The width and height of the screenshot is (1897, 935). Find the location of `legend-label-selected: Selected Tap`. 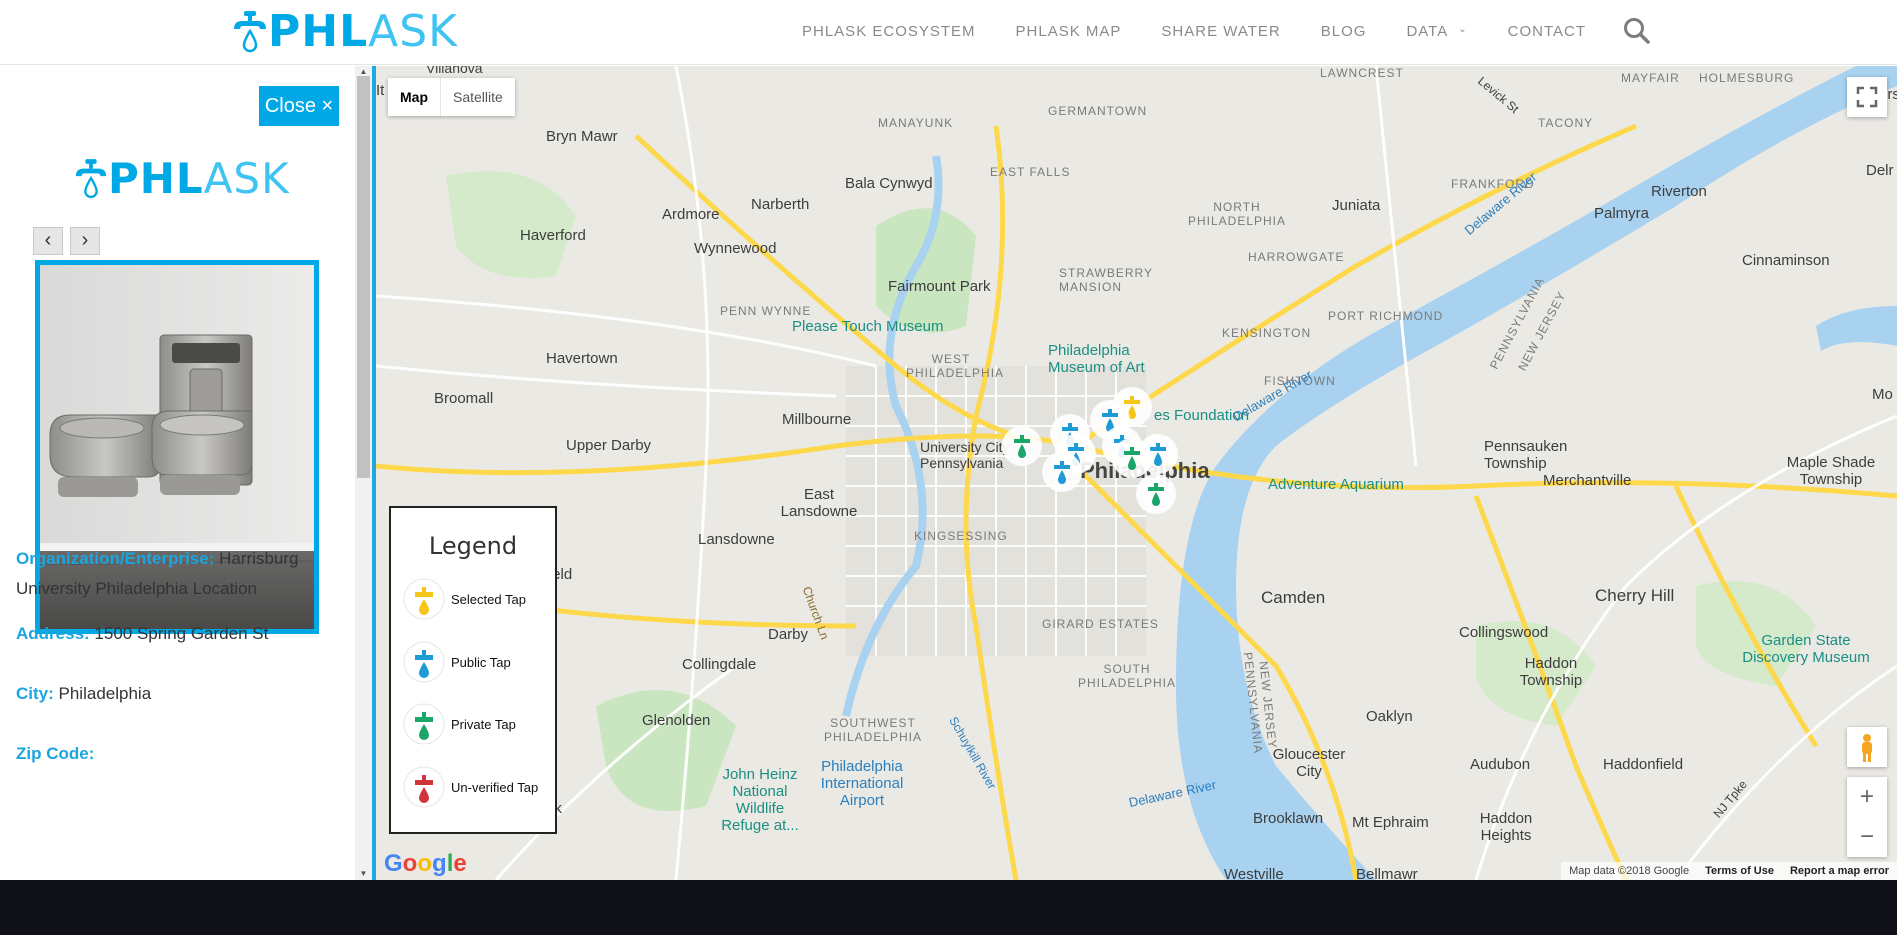

legend-label-selected: Selected Tap is located at coordinates (488, 599).